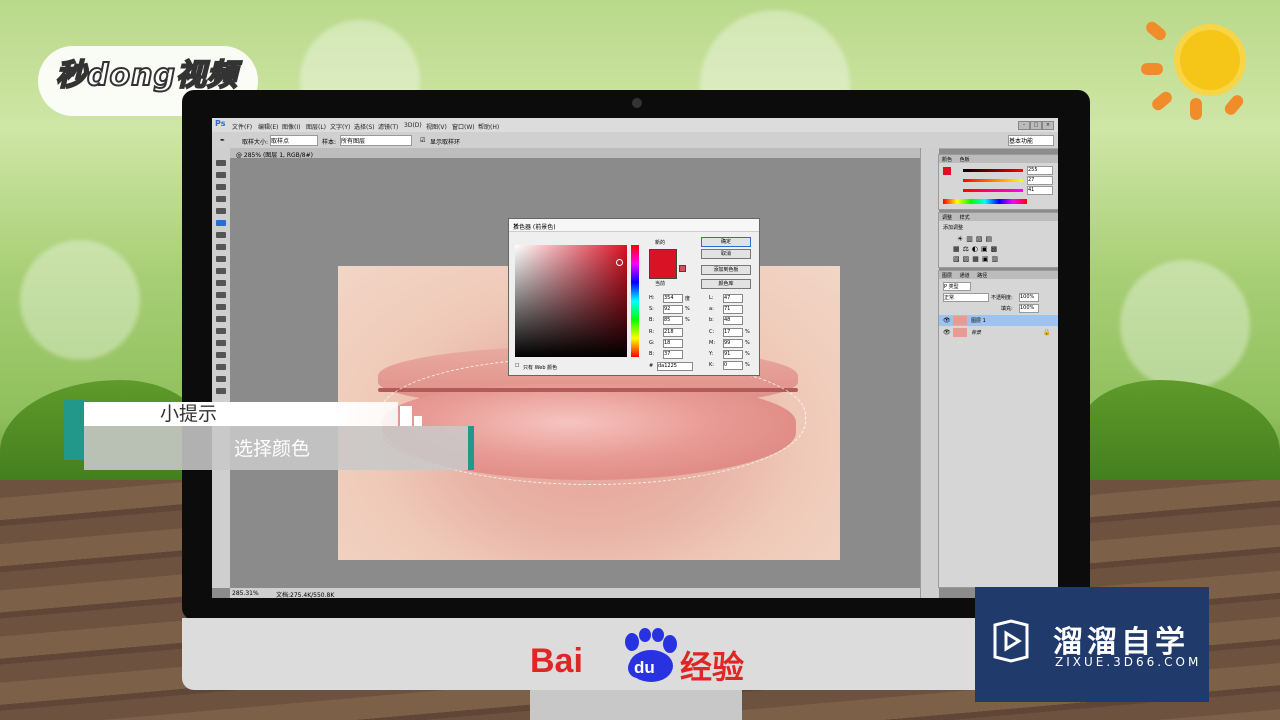  Describe the element at coordinates (673, 309) in the screenshot. I see `s-value: 92` at that location.